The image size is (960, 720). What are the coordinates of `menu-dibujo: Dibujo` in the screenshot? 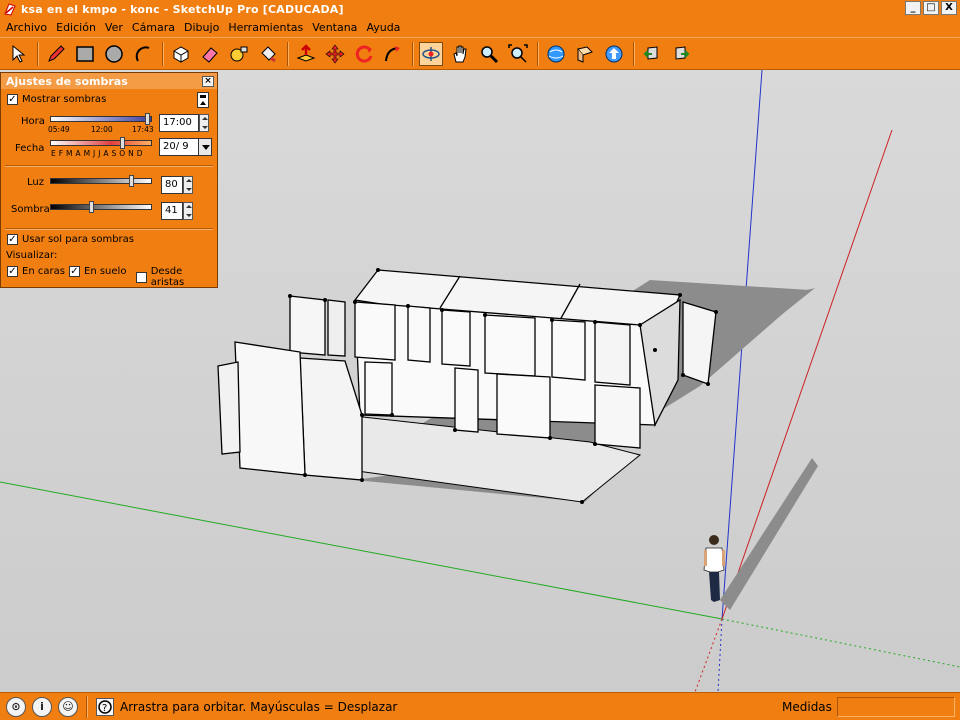 It's located at (204, 27).